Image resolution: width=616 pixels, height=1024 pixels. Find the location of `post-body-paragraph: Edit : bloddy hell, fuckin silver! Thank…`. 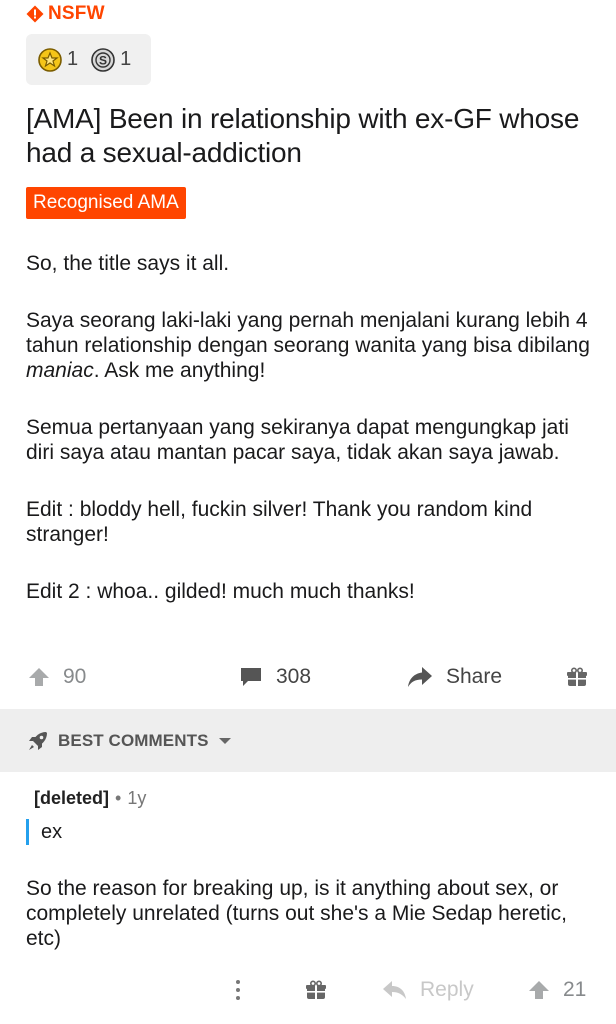

post-body-paragraph: Edit : bloddy hell, fuckin silver! Thank… is located at coordinates (279, 522).